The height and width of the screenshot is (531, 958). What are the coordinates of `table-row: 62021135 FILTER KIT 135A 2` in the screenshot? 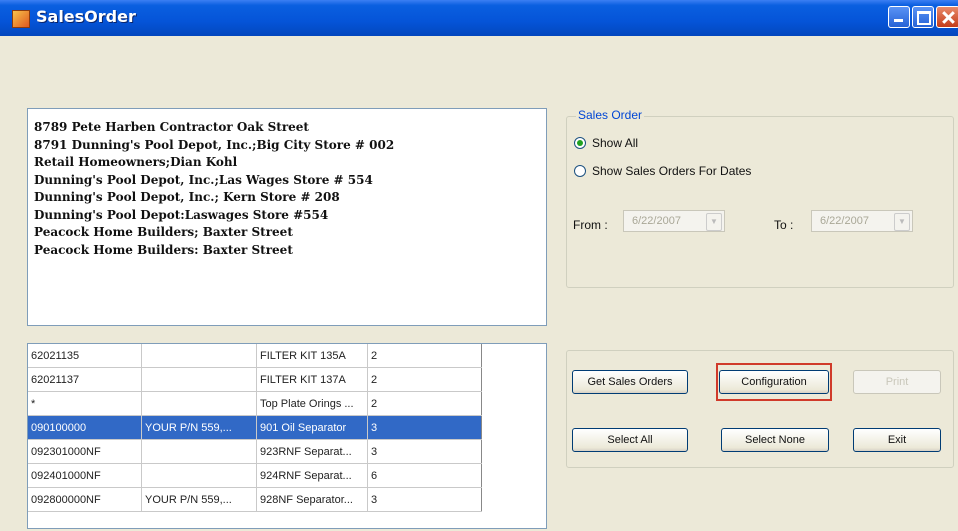 It's located at (255, 356).